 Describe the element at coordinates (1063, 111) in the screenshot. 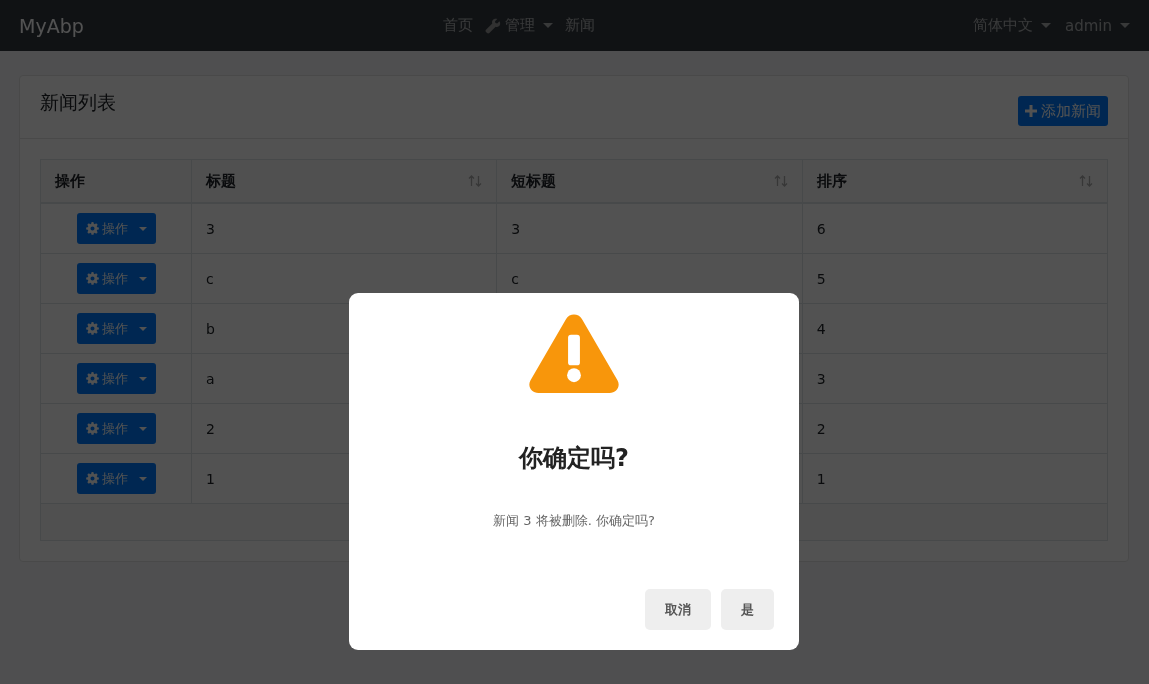

I see `add-news-button: 添加新闻` at that location.